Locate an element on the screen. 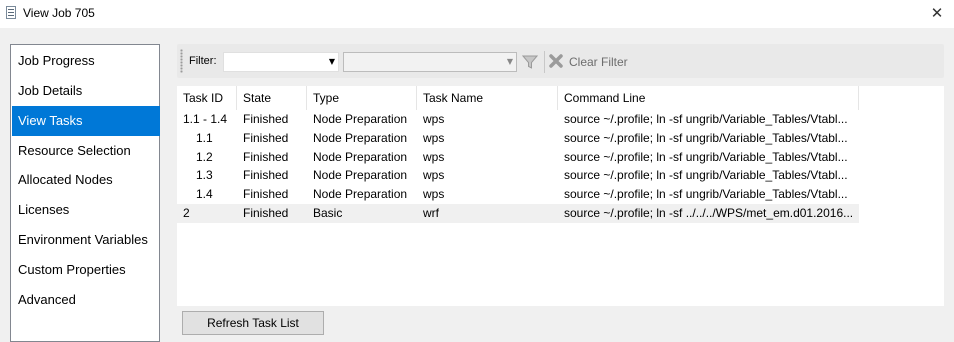 The height and width of the screenshot is (342, 954). cell-task-name: wrf is located at coordinates (431, 213).